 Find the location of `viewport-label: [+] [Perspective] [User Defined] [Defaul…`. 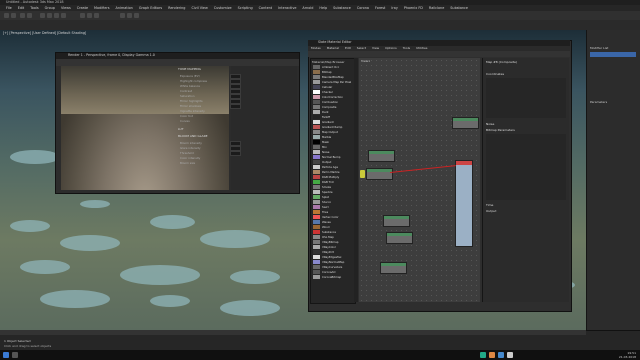

viewport-label: [+] [Perspective] [User Defined] [Defaul… is located at coordinates (44, 33).